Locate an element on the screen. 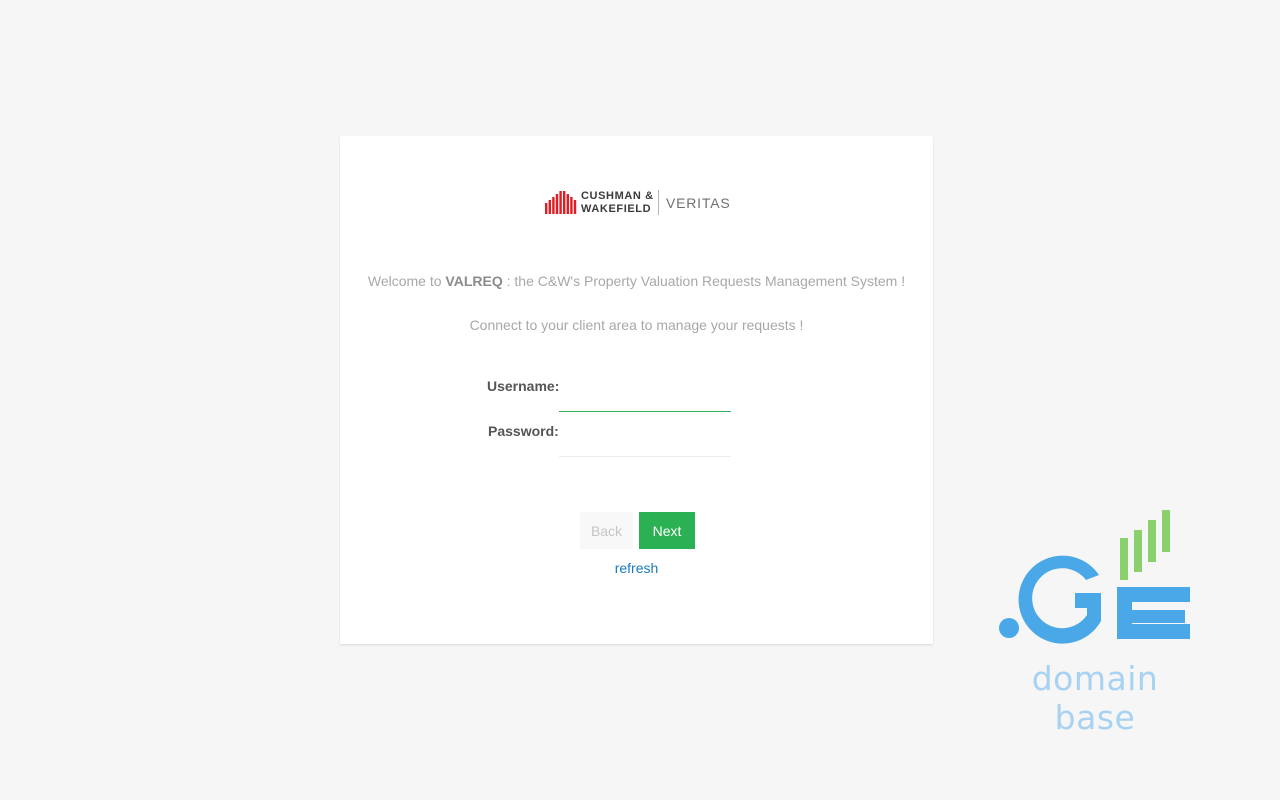 Image resolution: width=1280 pixels, height=800 pixels. next-button: Next is located at coordinates (667, 530).